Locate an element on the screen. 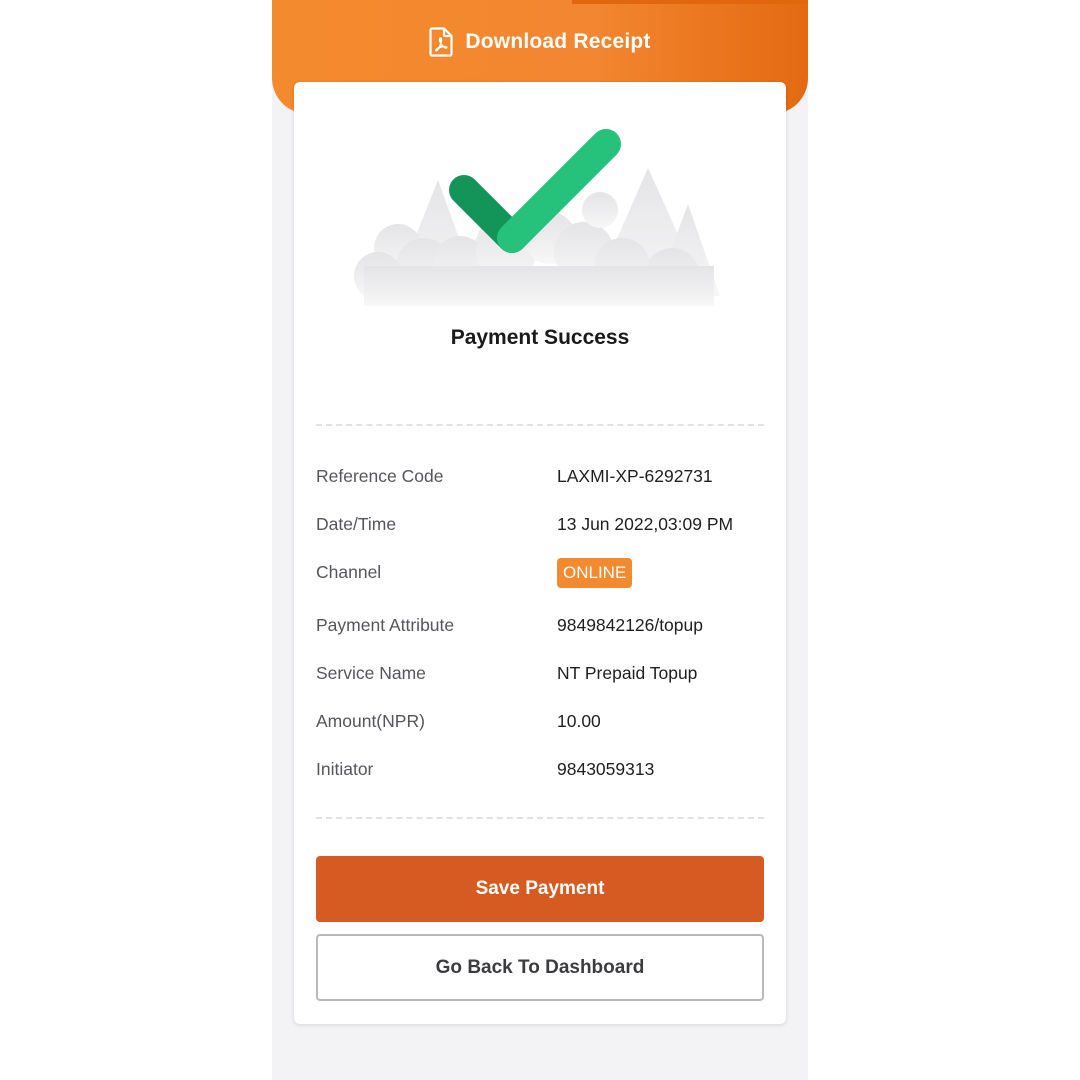 The width and height of the screenshot is (1080, 1080). detail-value: NT Prepaid Topup is located at coordinates (627, 673).